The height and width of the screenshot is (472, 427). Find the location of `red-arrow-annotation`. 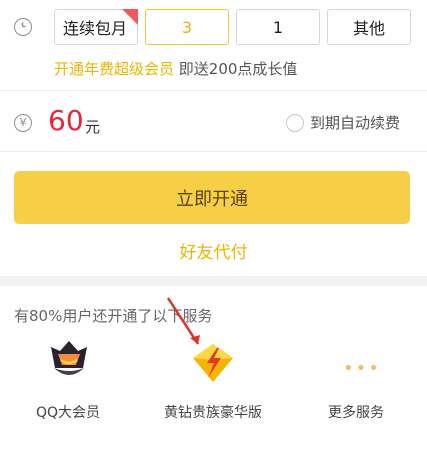

red-arrow-annotation is located at coordinates (183, 321).